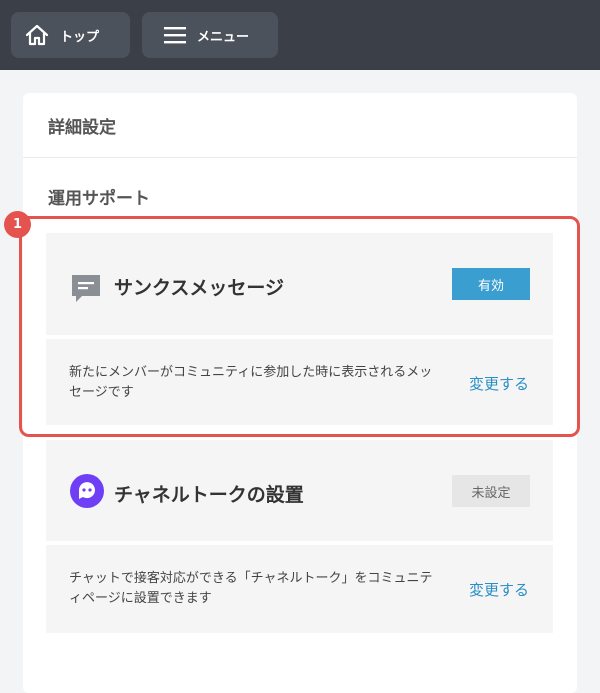 Image resolution: width=600 pixels, height=693 pixels. Describe the element at coordinates (82, 128) in the screenshot. I see `card-title: 詳細設定` at that location.